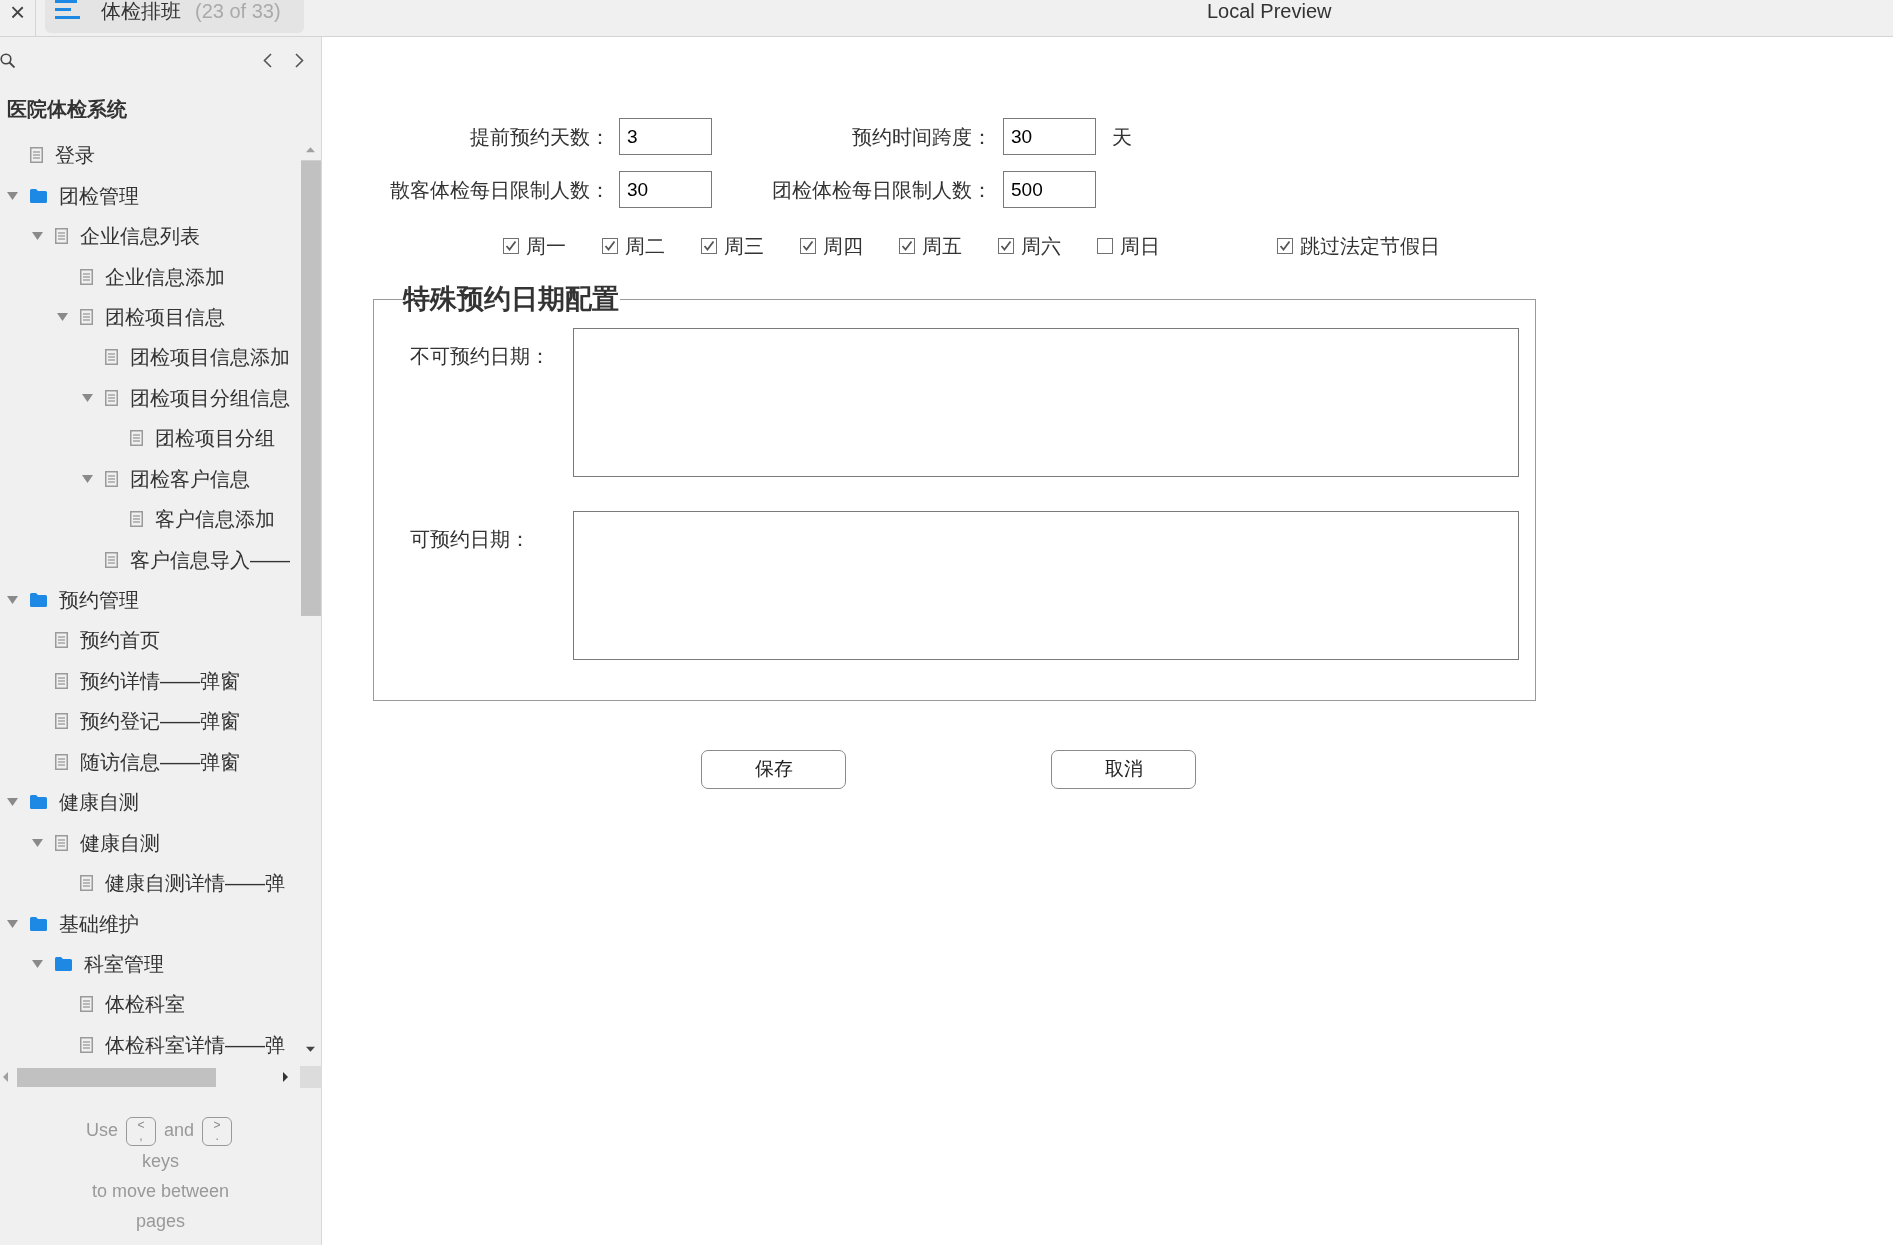  What do you see at coordinates (140, 1131) in the screenshot?
I see `keycap: < ,` at bounding box center [140, 1131].